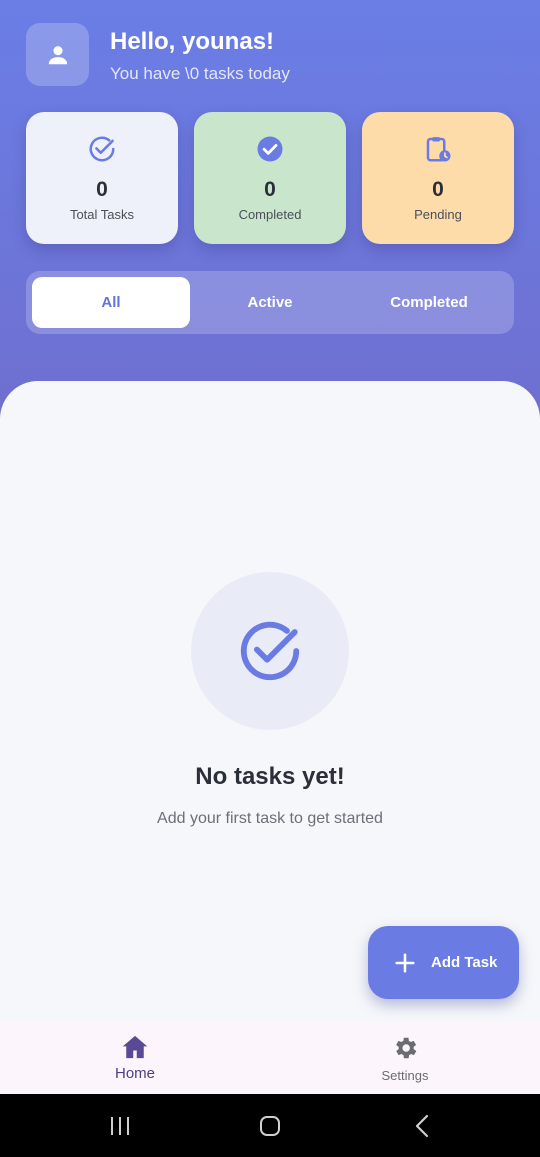 The height and width of the screenshot is (1157, 540). What do you see at coordinates (270, 776) in the screenshot?
I see `empty-state-title: No tasks yet!` at bounding box center [270, 776].